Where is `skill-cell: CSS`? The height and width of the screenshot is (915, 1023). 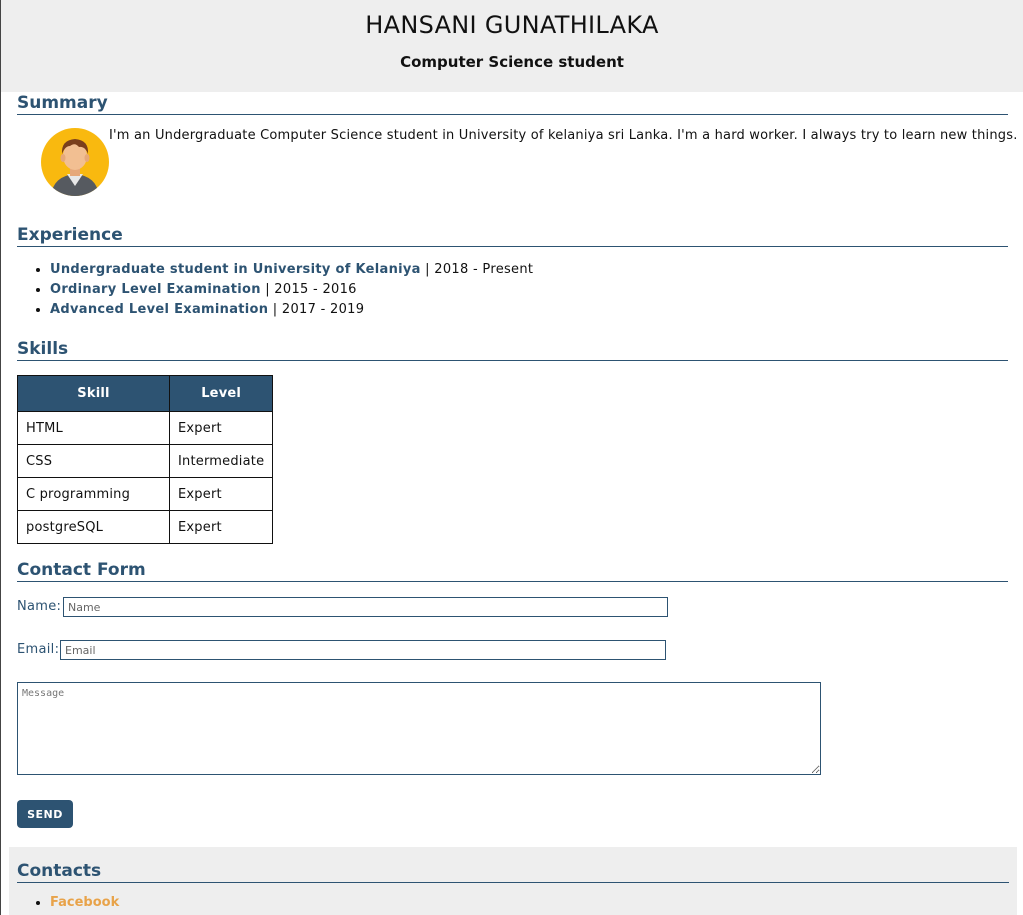
skill-cell: CSS is located at coordinates (93, 461).